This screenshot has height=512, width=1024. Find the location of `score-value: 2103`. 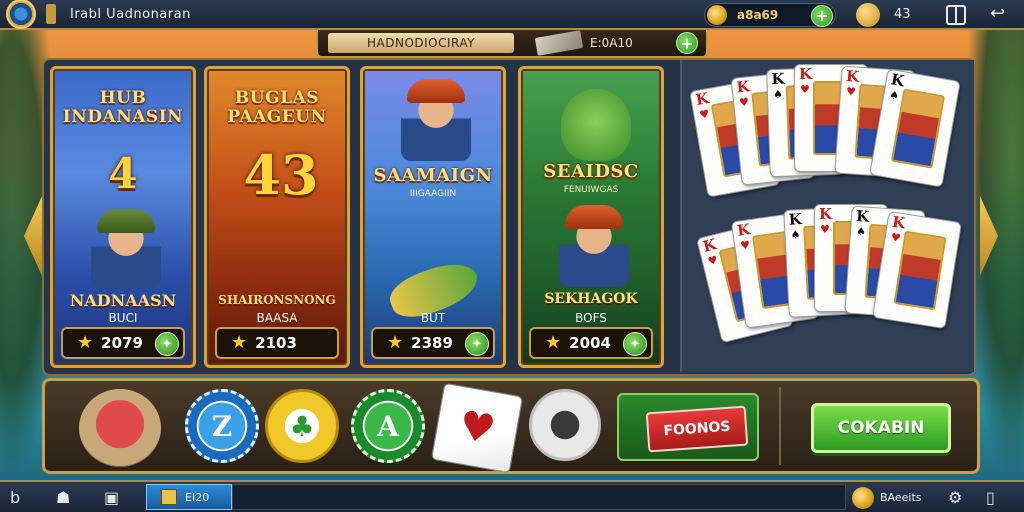

score-value: 2103 is located at coordinates (276, 343).